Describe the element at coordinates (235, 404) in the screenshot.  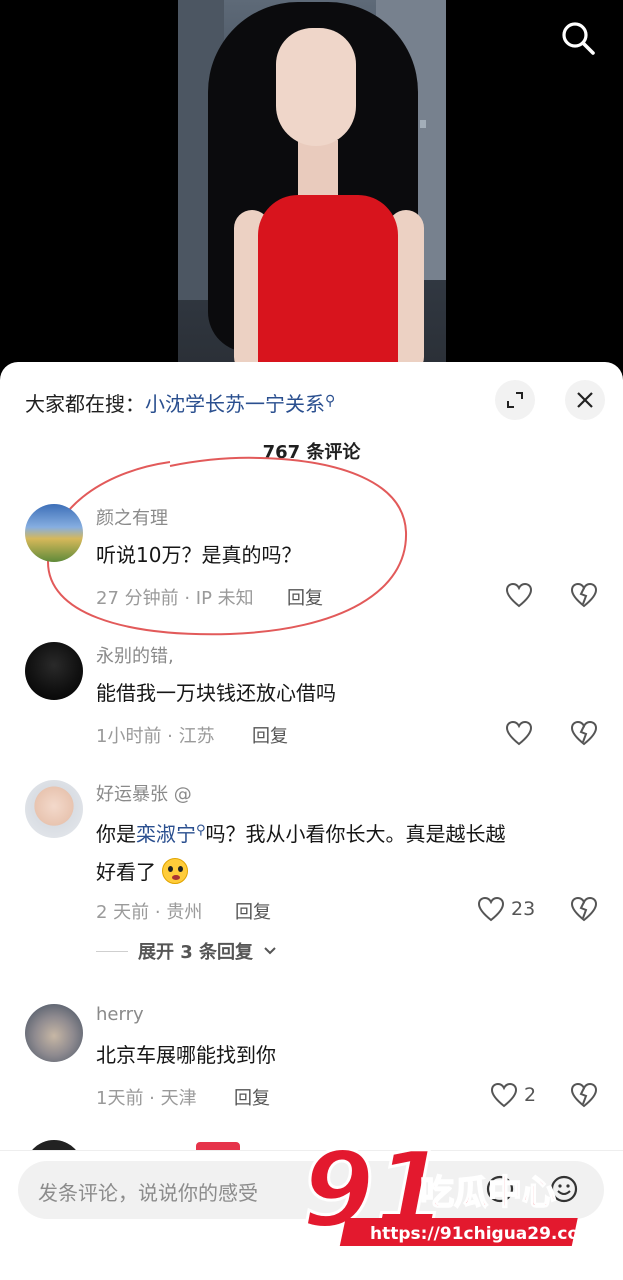
I see `hot-search-term: 小沈学长苏一宁关系` at that location.